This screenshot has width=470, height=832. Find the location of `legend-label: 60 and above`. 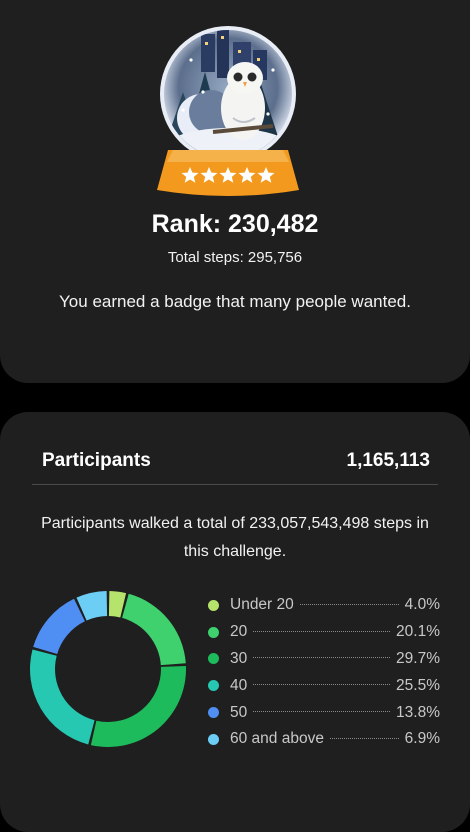

legend-label: 60 and above is located at coordinates (277, 739).